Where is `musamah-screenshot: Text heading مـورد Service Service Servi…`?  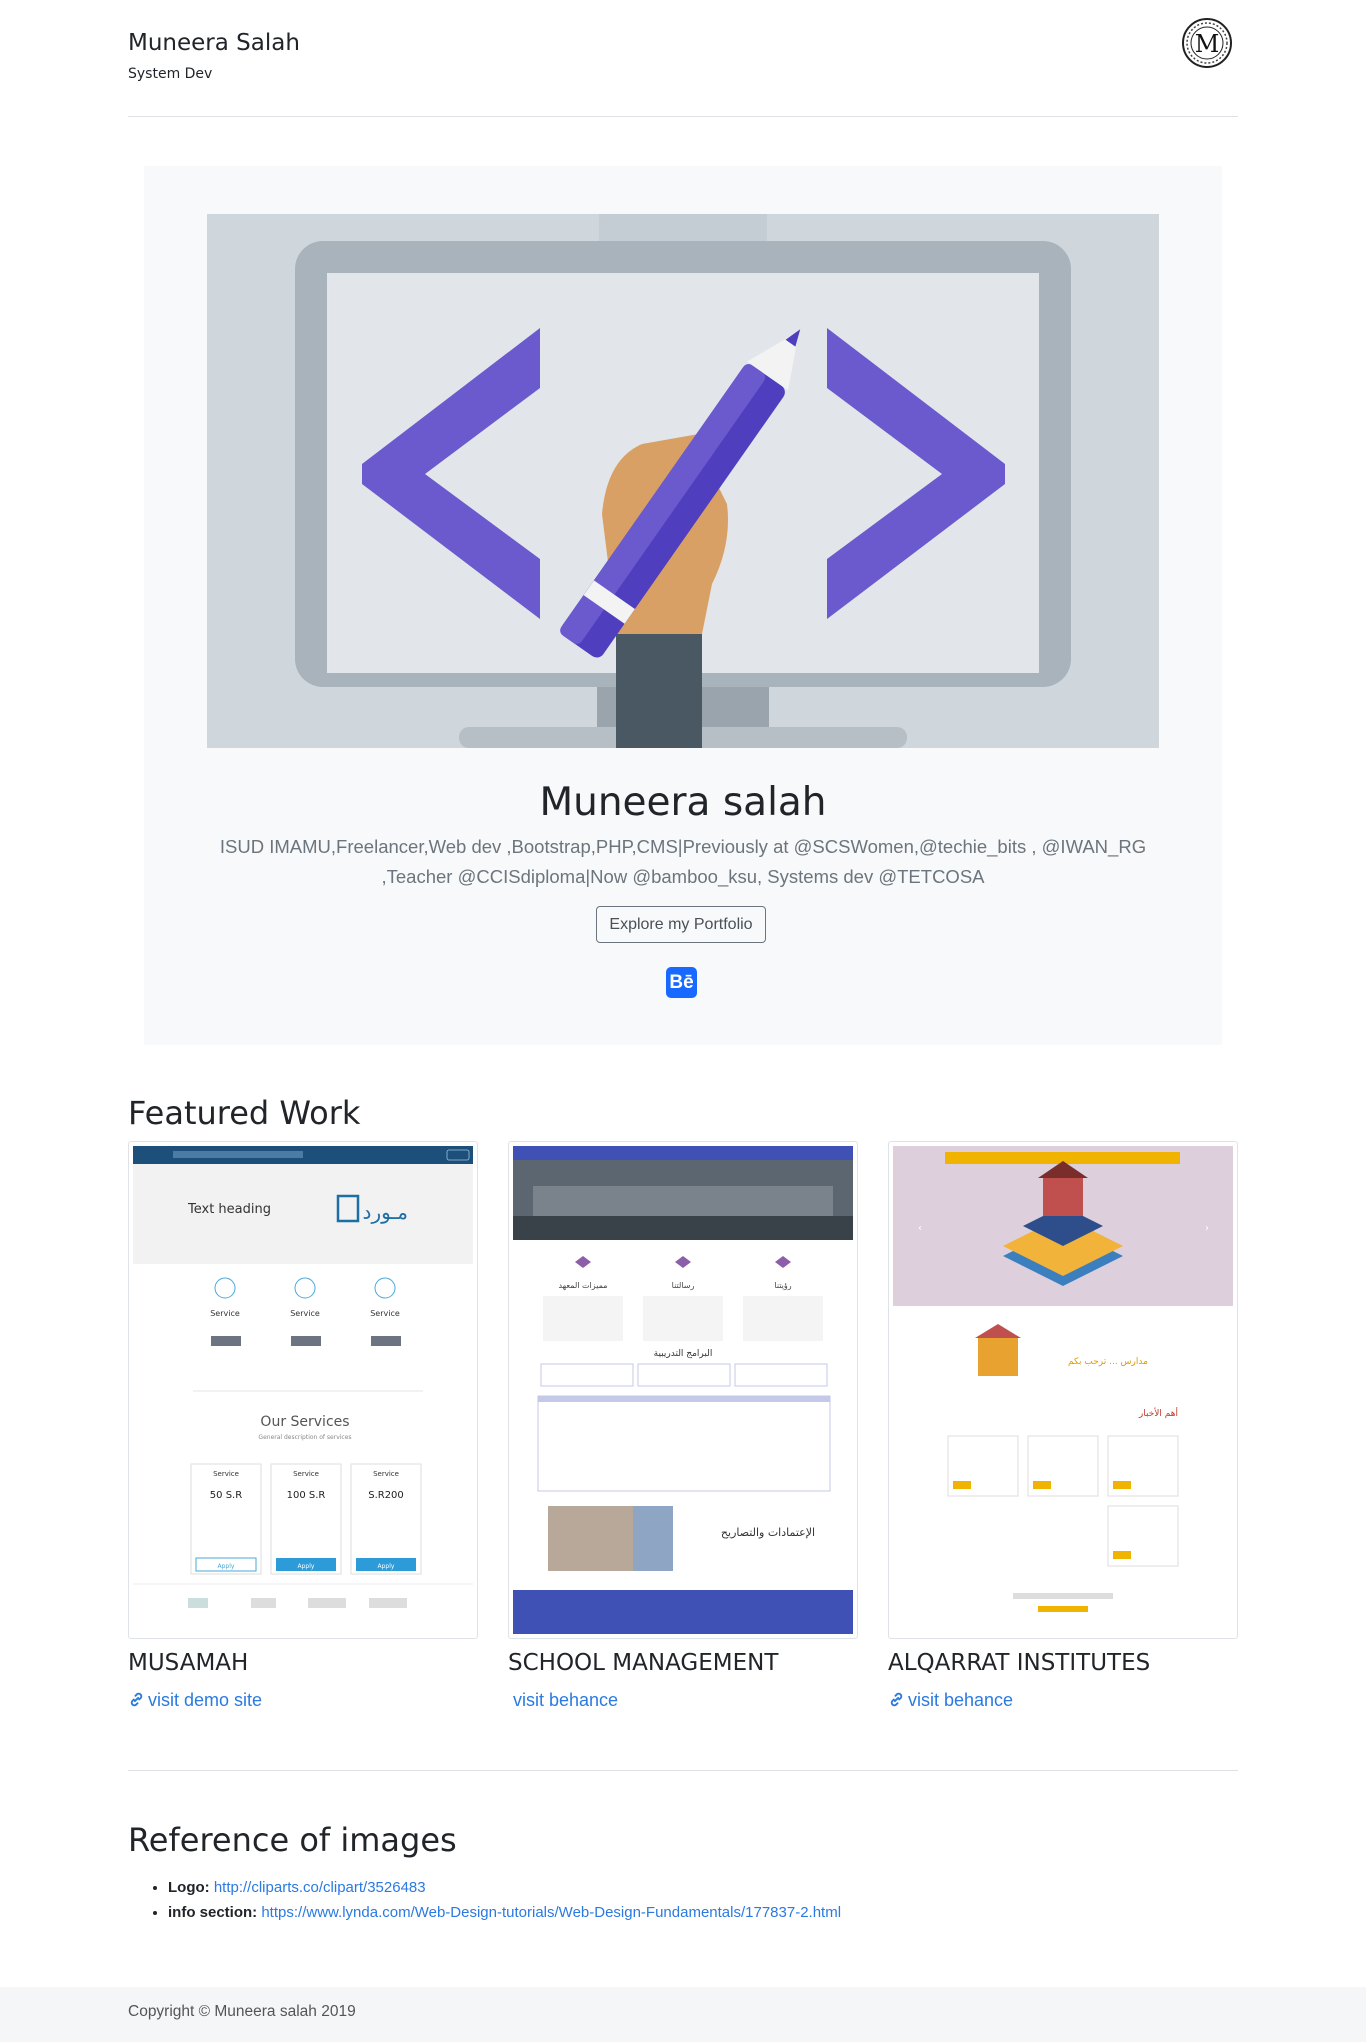
musamah-screenshot: Text heading مـورد Service Service Servi… is located at coordinates (303, 1390).